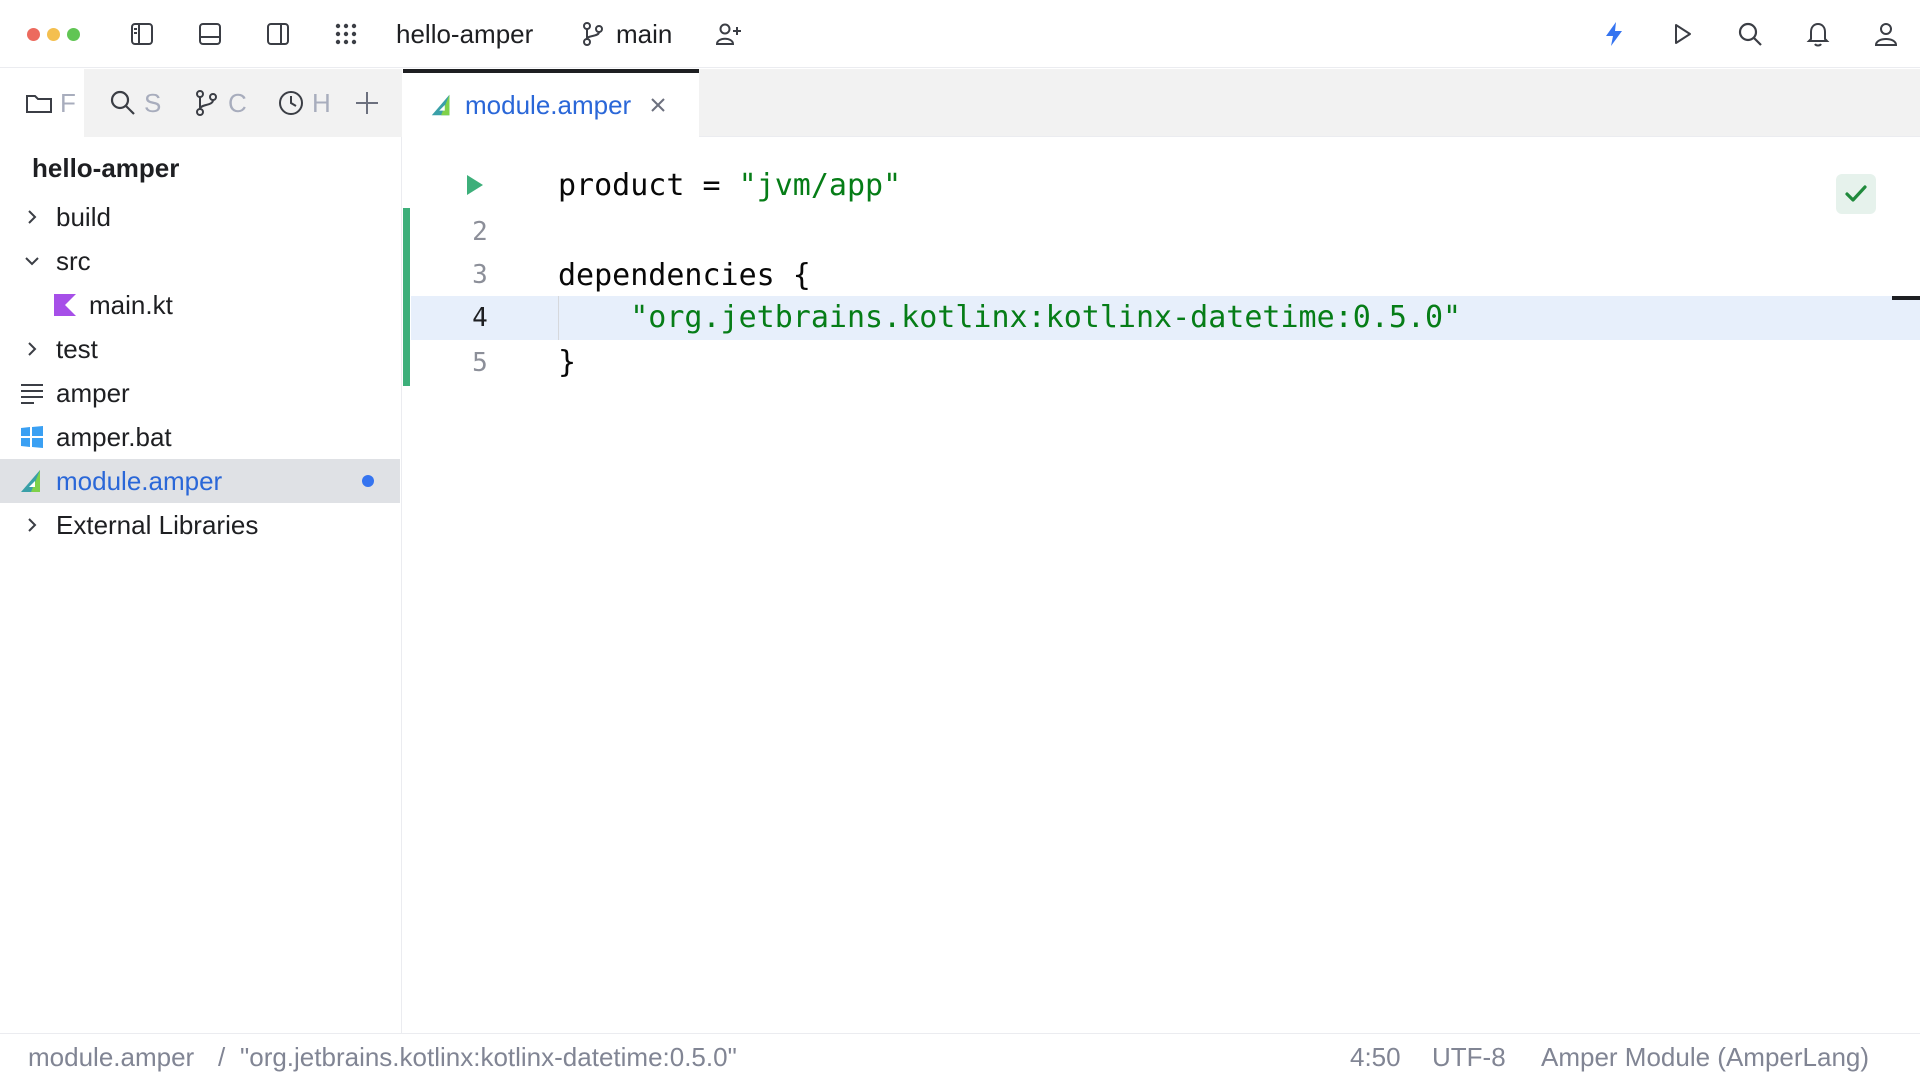 Image resolution: width=1920 pixels, height=1080 pixels. Describe the element at coordinates (644, 34) in the screenshot. I see `branch-name: main` at that location.